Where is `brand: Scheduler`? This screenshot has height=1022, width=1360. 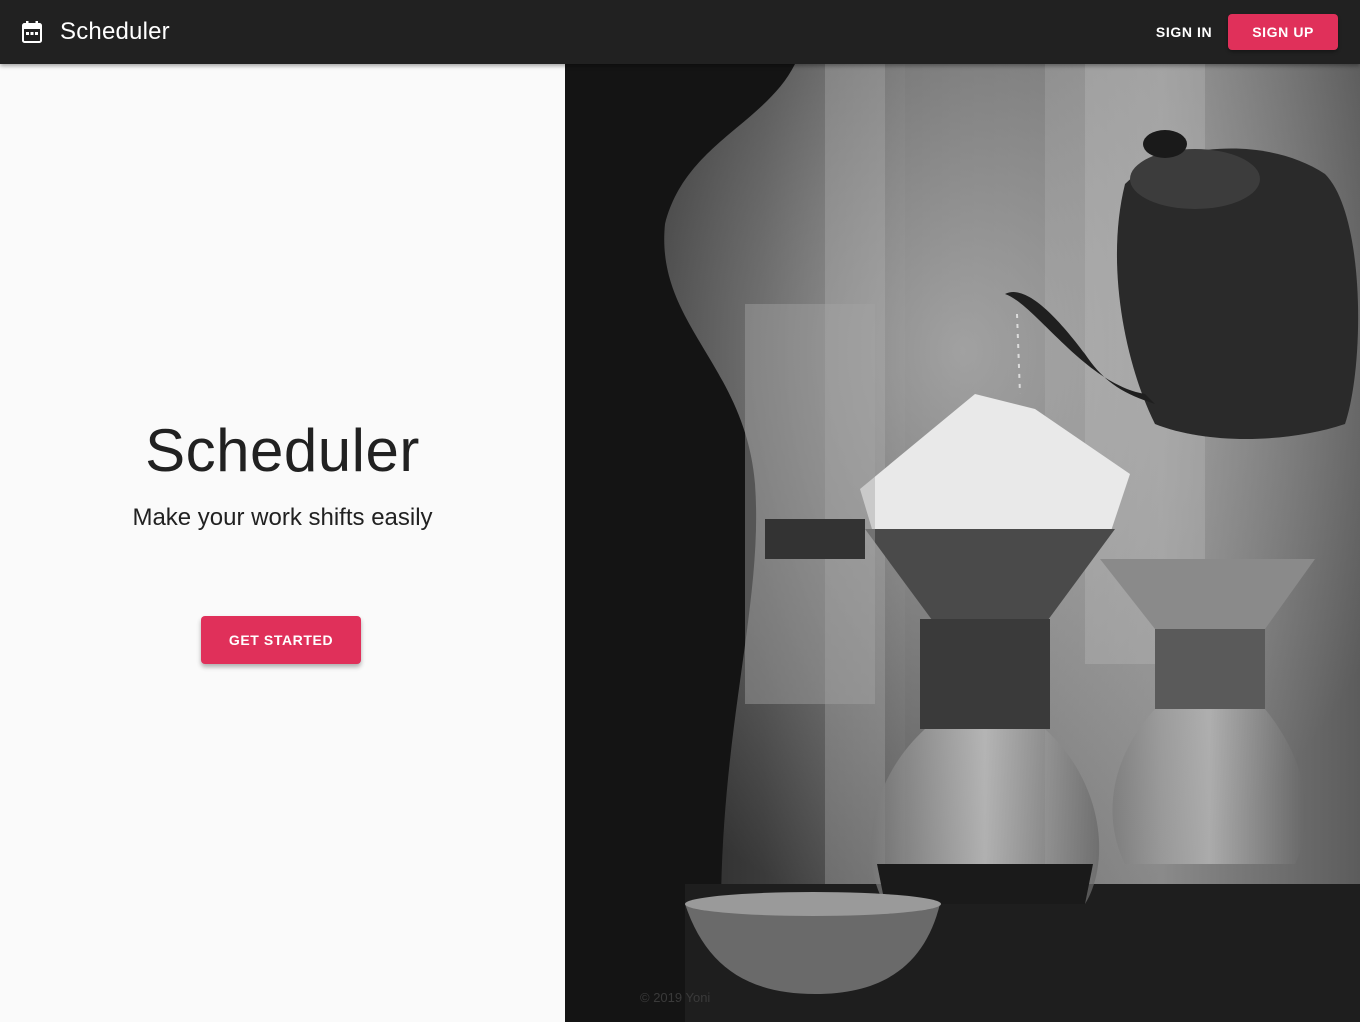 brand: Scheduler is located at coordinates (96, 32).